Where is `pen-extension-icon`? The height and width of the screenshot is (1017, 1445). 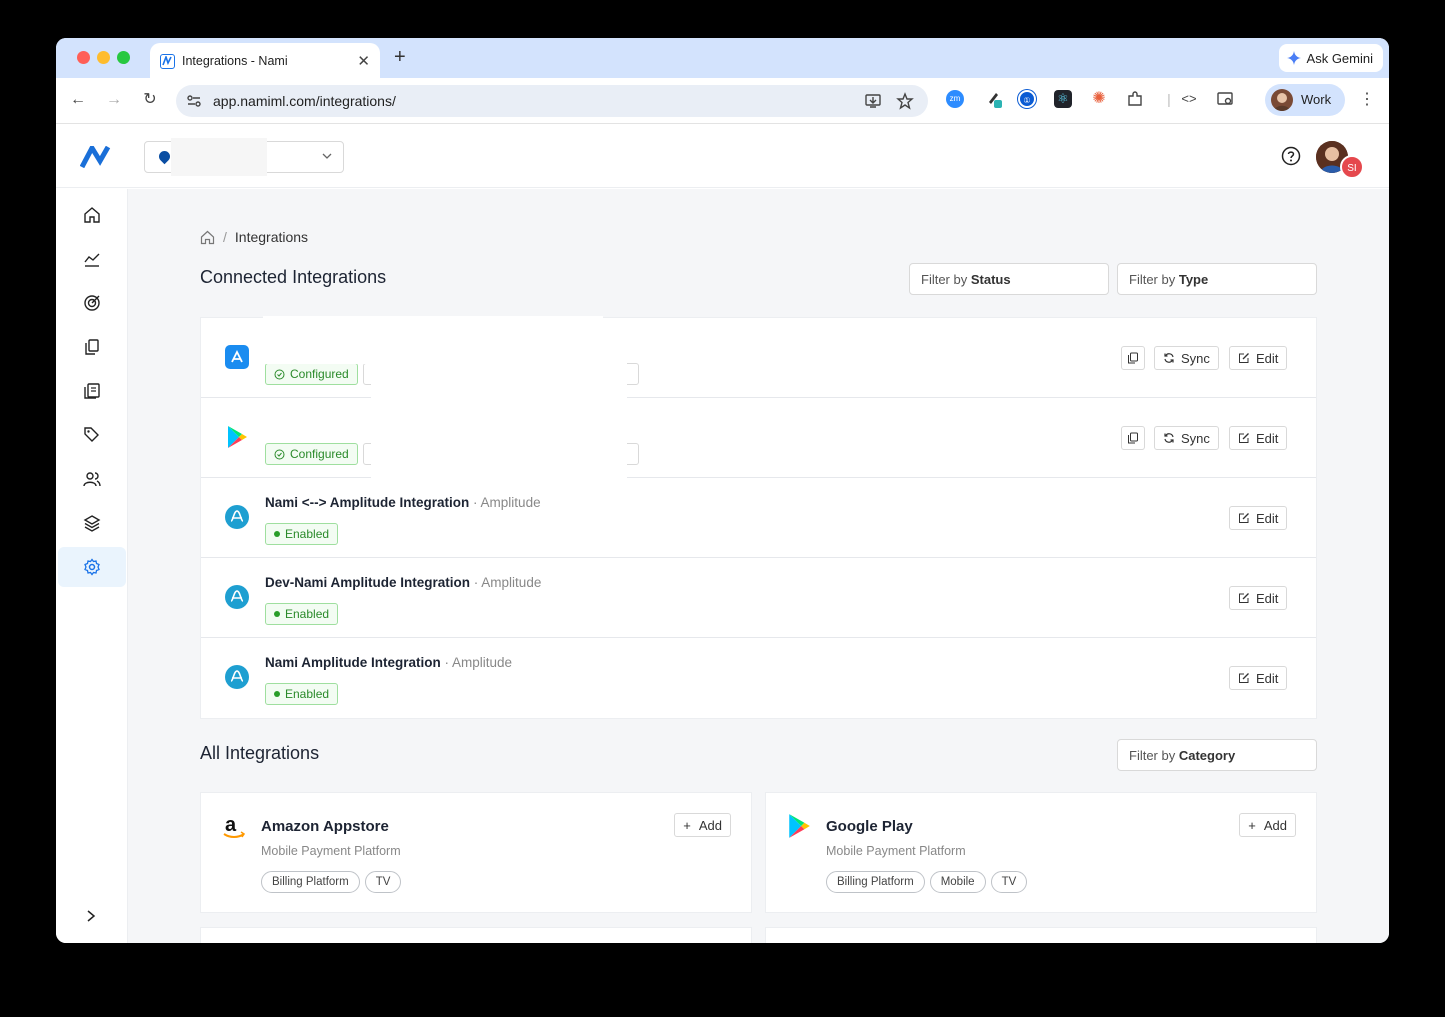 pen-extension-icon is located at coordinates (995, 99).